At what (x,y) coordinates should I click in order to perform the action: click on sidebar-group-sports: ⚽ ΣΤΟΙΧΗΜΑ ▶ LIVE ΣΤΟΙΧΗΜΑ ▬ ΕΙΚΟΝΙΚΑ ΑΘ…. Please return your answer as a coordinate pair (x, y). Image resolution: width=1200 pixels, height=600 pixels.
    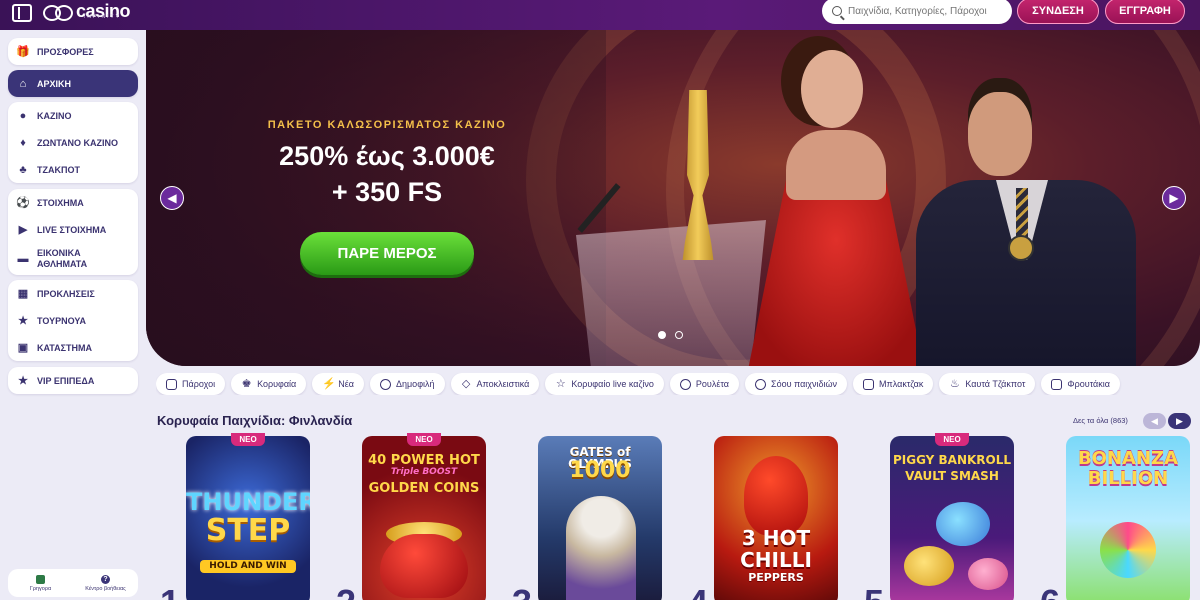
    Looking at the image, I should click on (73, 232).